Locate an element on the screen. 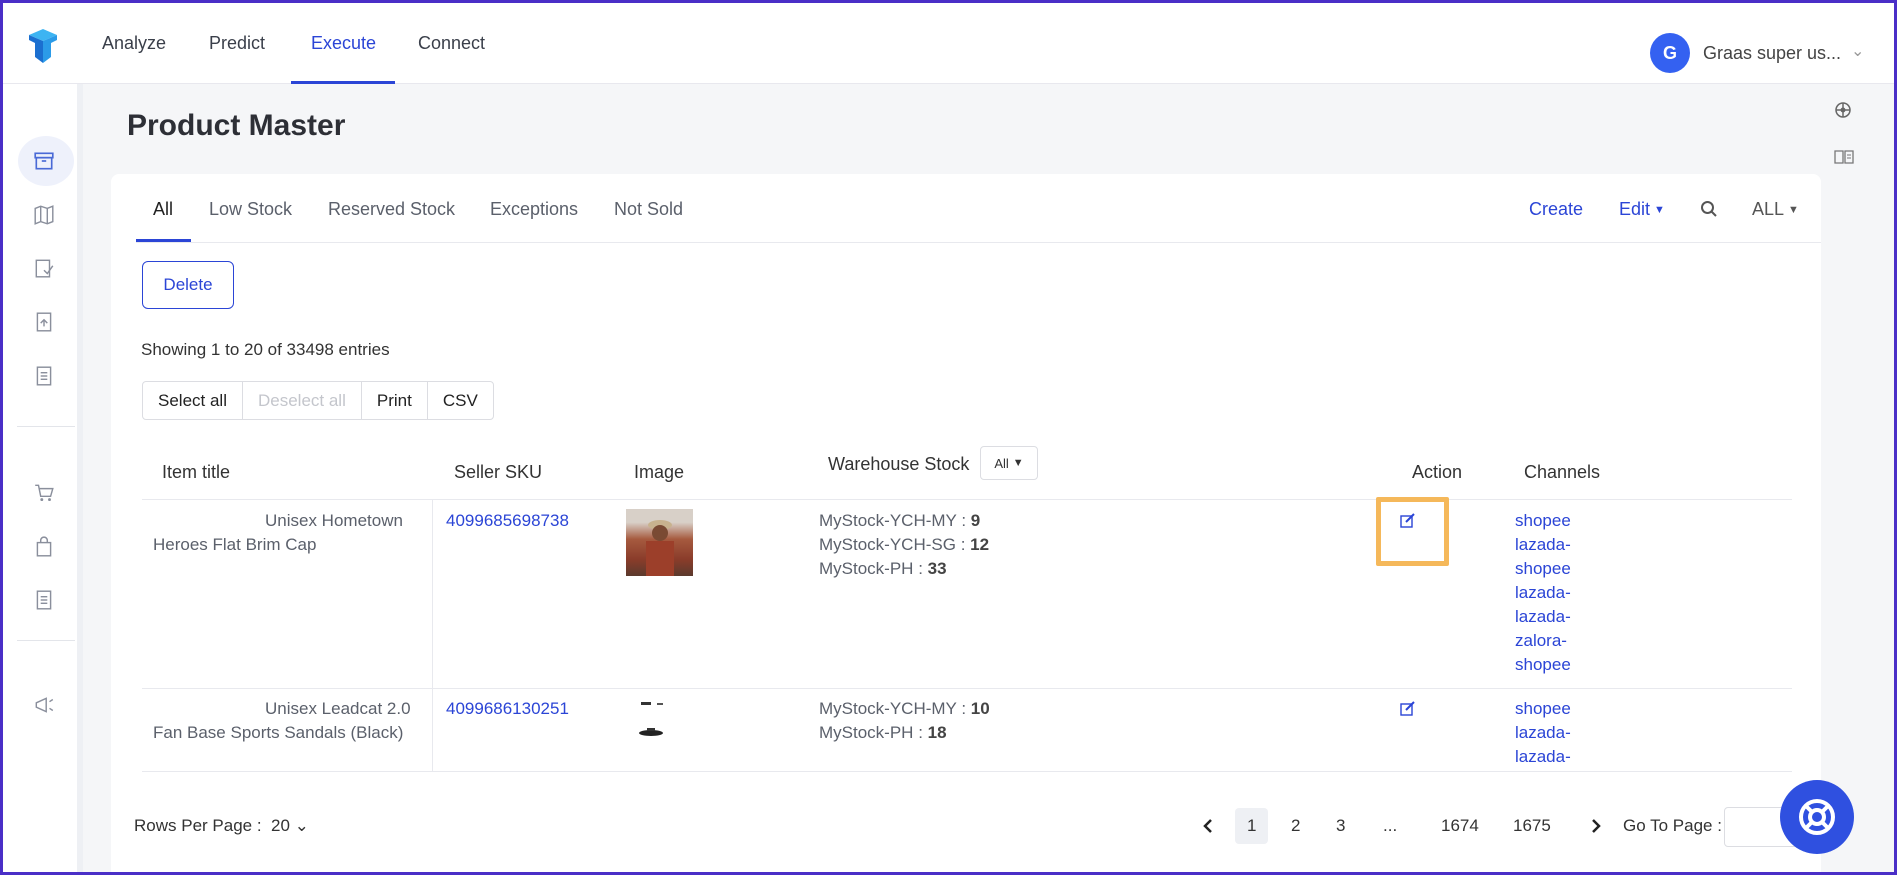 The height and width of the screenshot is (875, 1897). tab-not-sold: Not Sold is located at coordinates (648, 209).